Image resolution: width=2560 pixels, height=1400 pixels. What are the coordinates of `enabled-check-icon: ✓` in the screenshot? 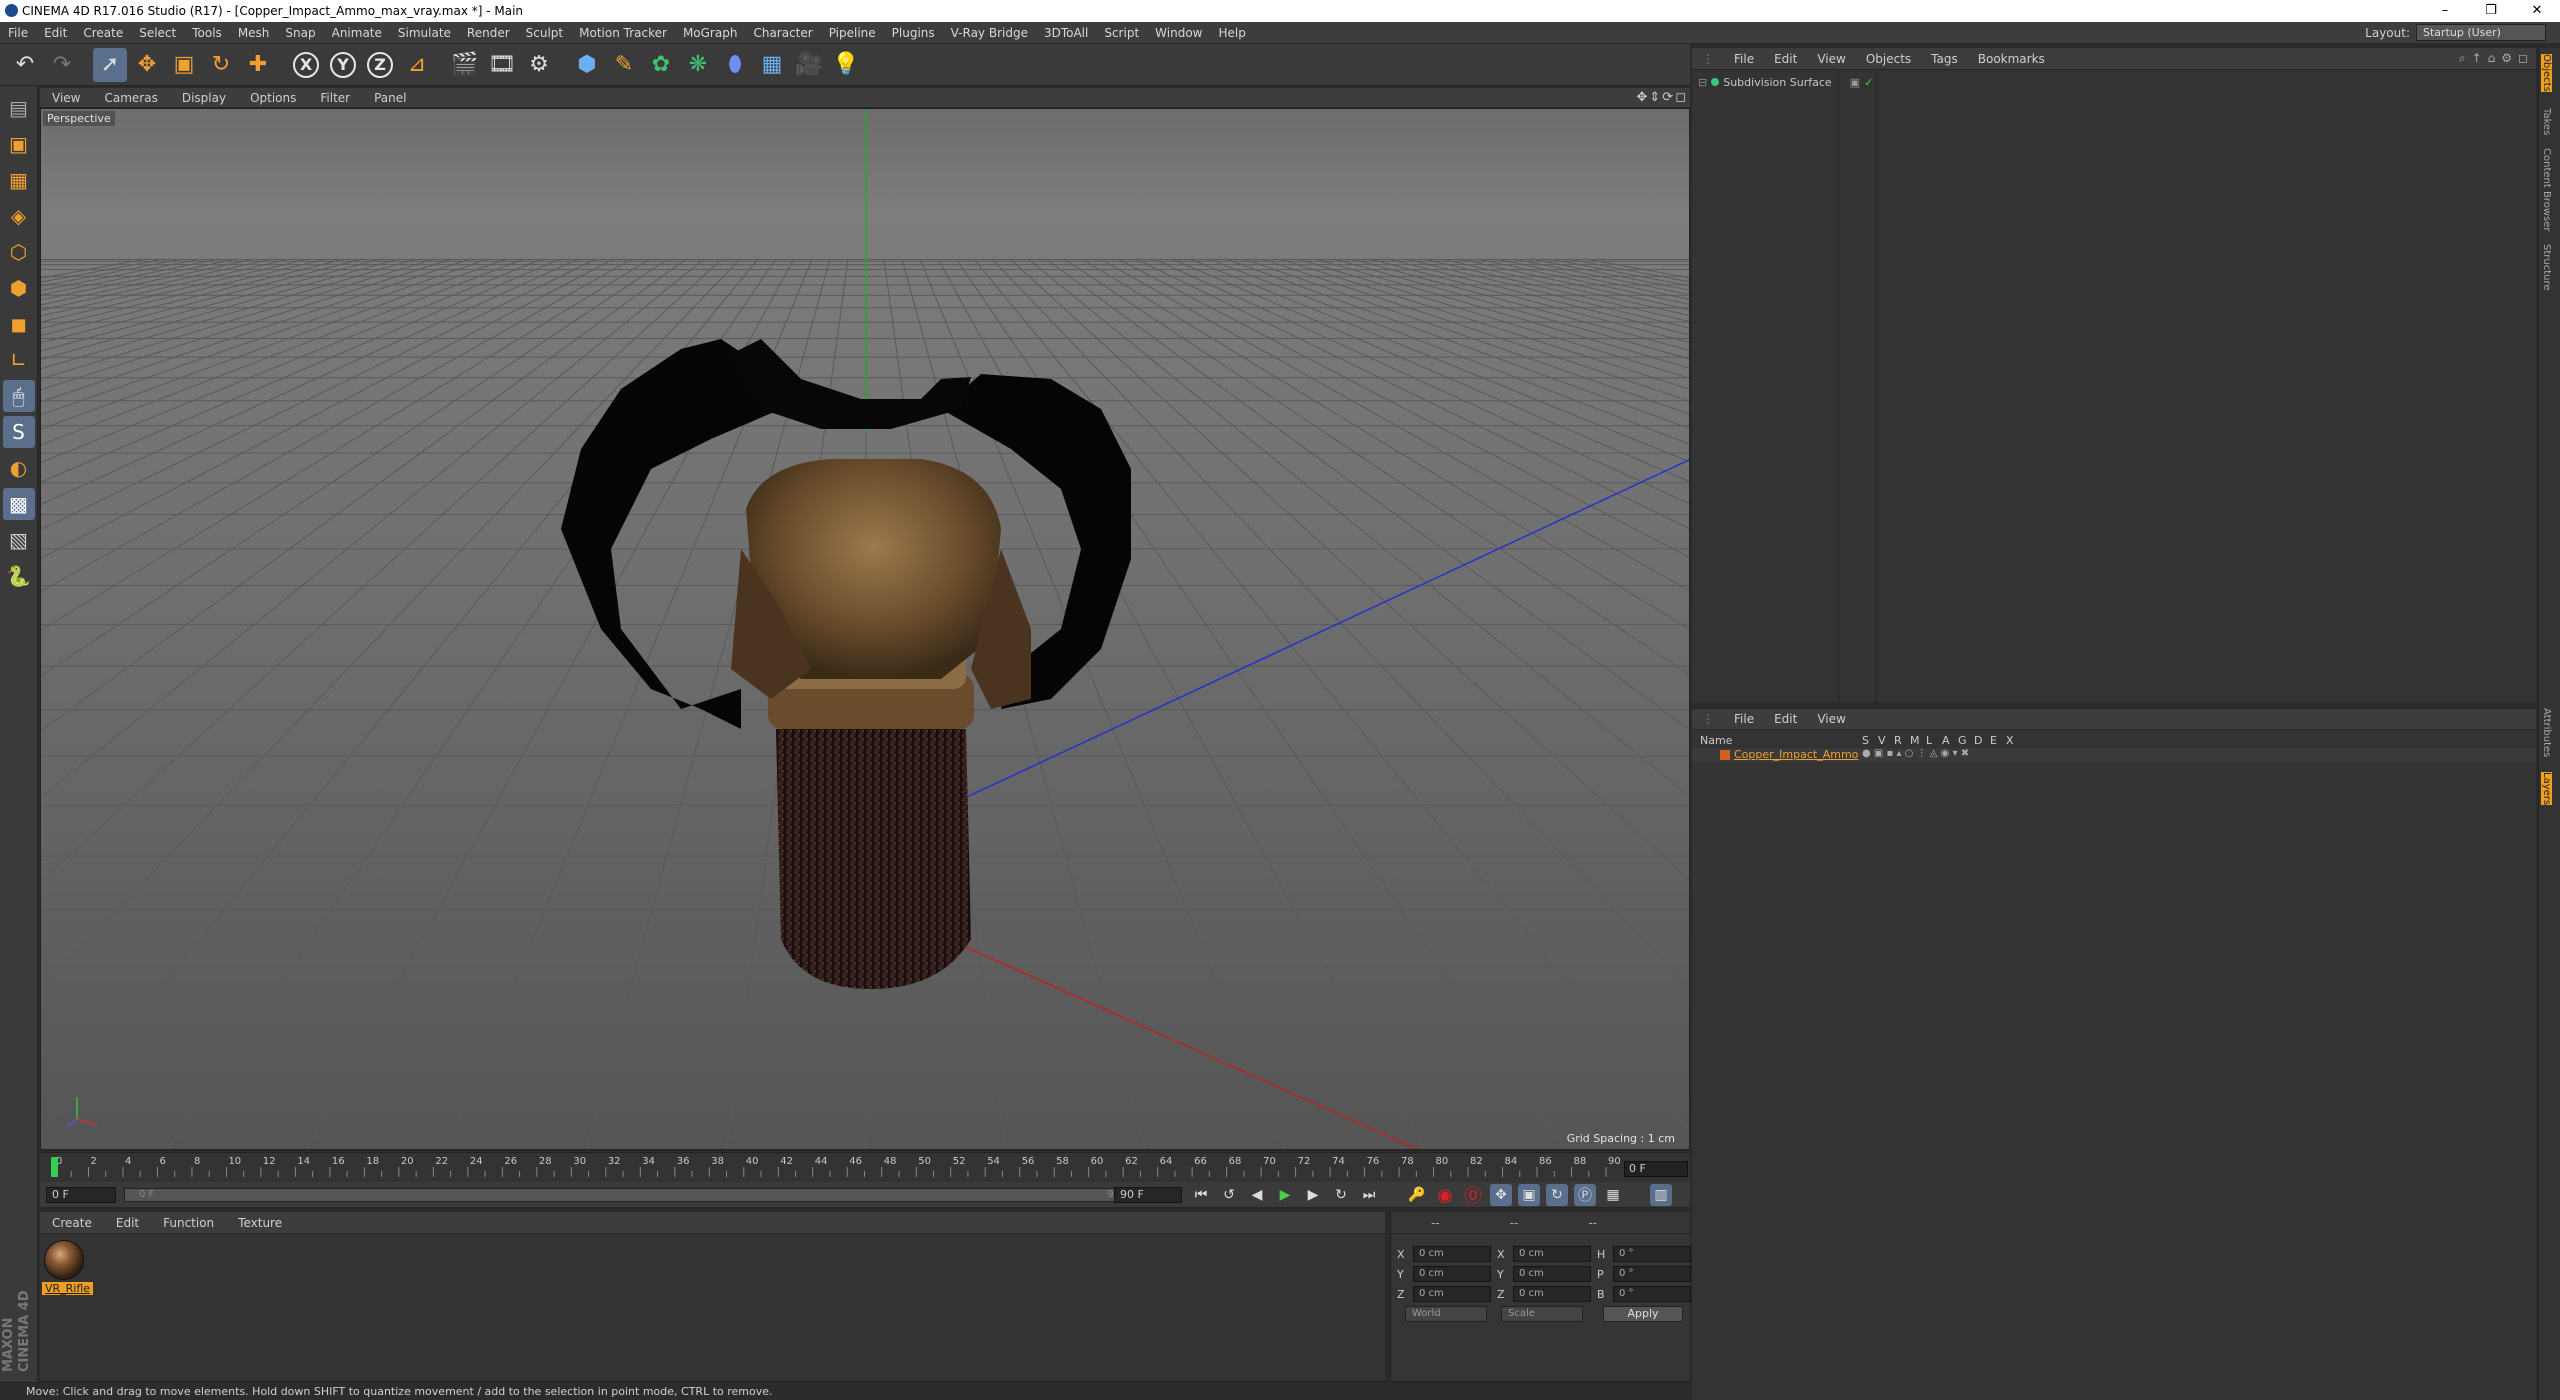 It's located at (1868, 82).